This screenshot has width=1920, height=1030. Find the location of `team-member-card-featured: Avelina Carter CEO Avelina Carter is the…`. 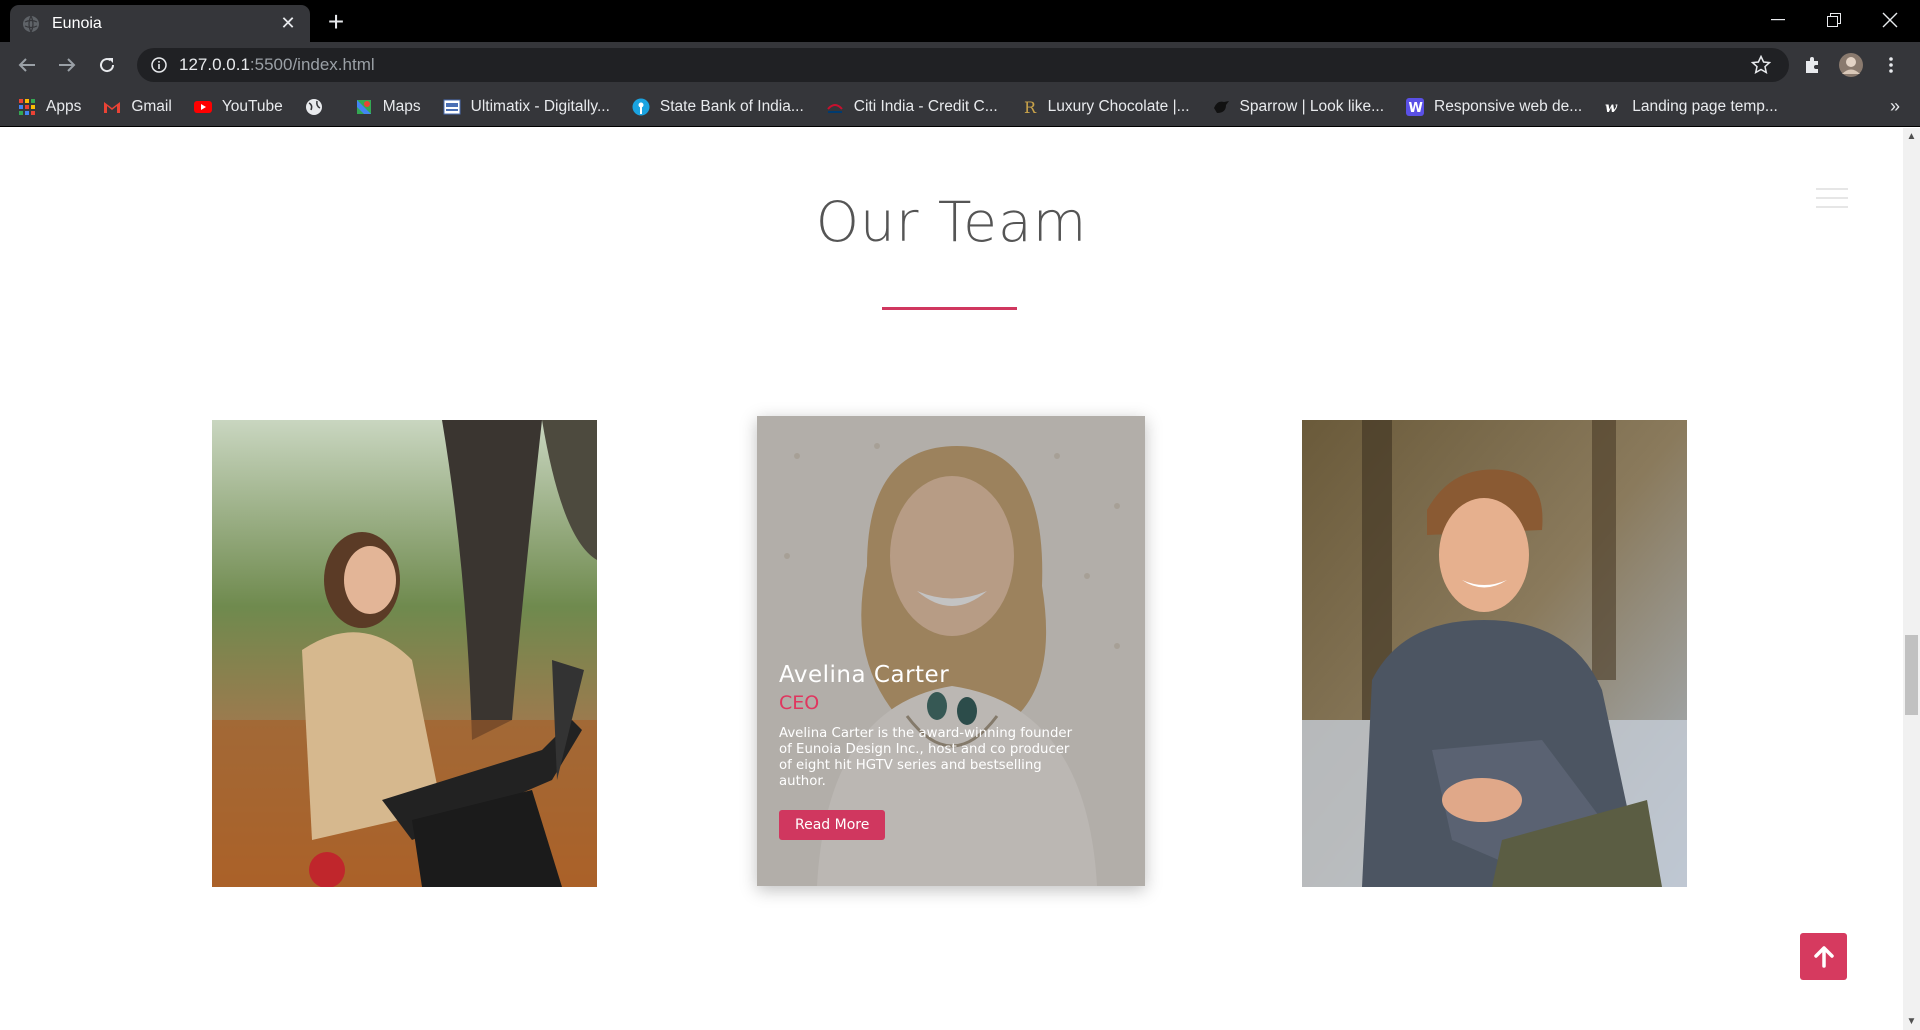

team-member-card-featured: Avelina Carter CEO Avelina Carter is the… is located at coordinates (951, 651).